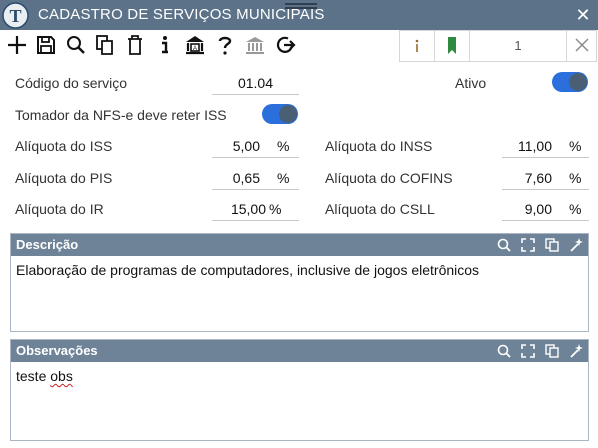 The width and height of the screenshot is (598, 448). What do you see at coordinates (582, 46) in the screenshot?
I see `close-icon` at bounding box center [582, 46].